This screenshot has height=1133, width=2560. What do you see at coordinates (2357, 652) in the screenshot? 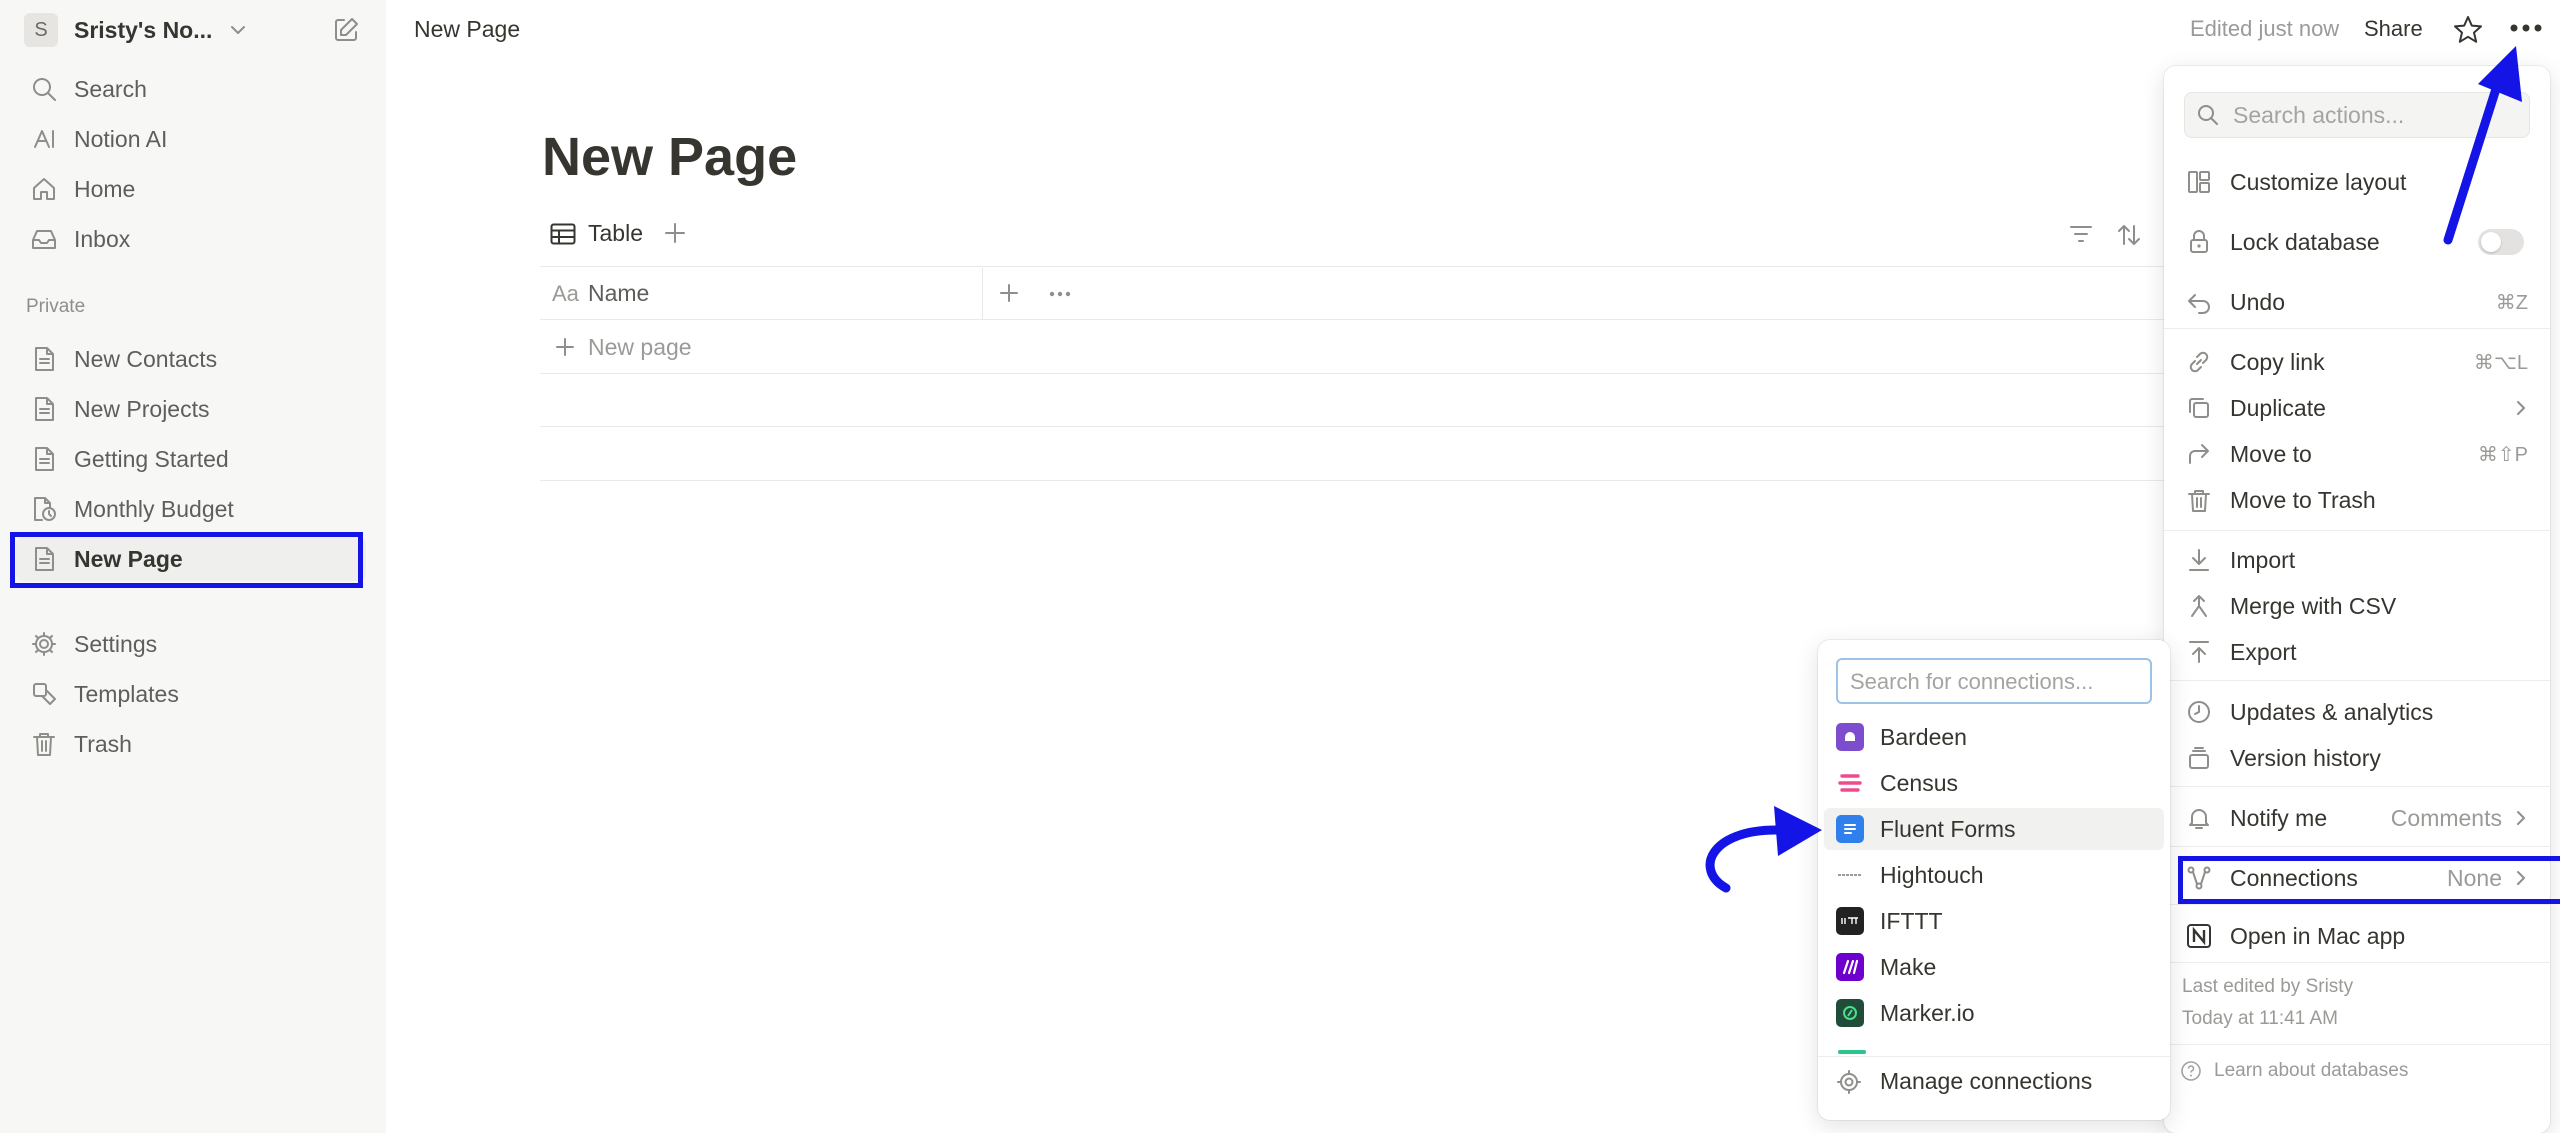
I see `menu-item-export: Export` at bounding box center [2357, 652].